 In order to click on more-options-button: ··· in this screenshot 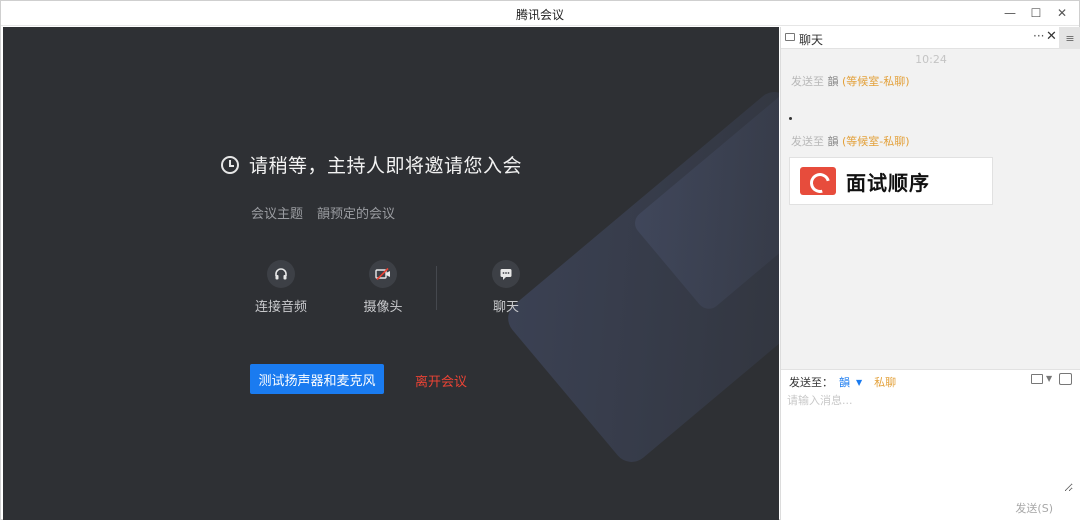, I will do `click(1038, 36)`.